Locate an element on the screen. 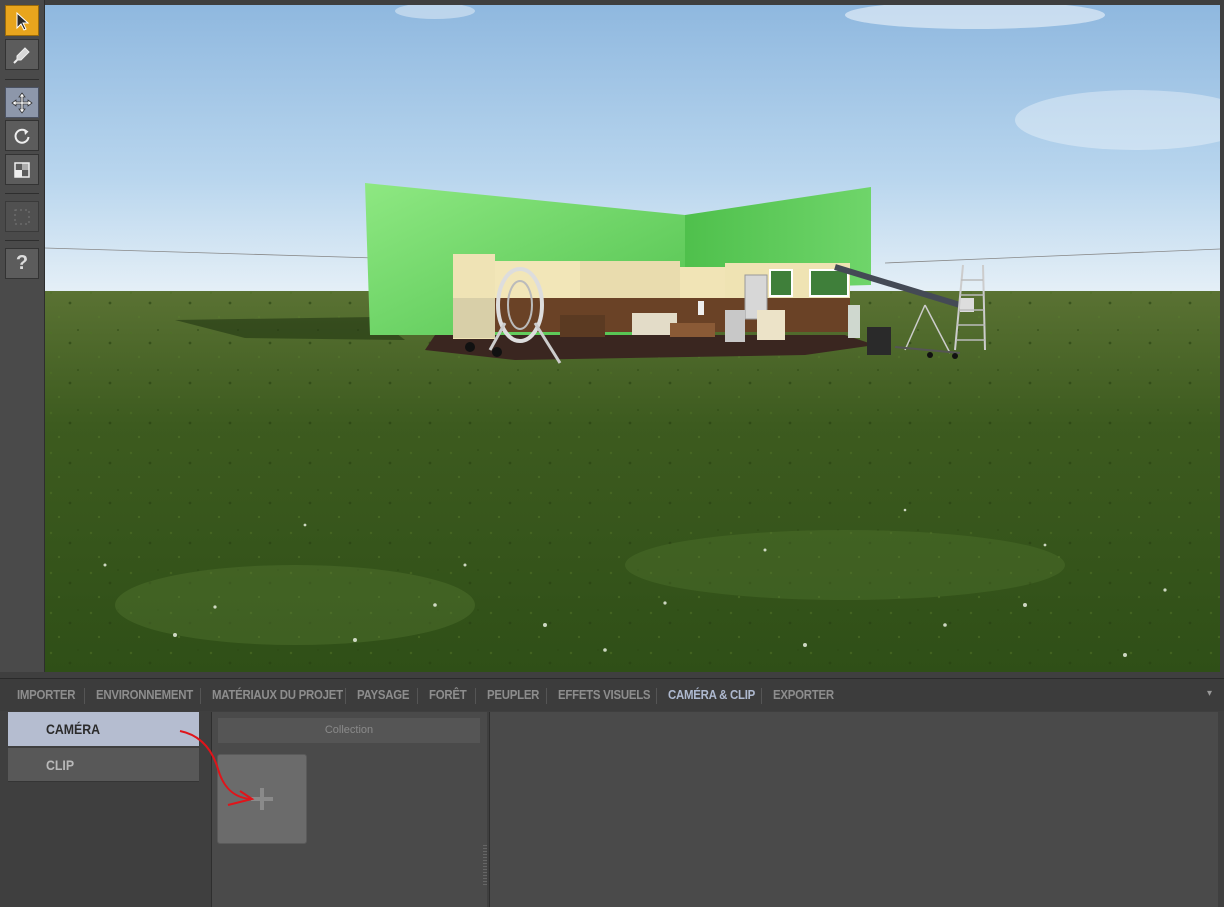 Image resolution: width=1224 pixels, height=907 pixels. rotate-icon is located at coordinates (22, 136).